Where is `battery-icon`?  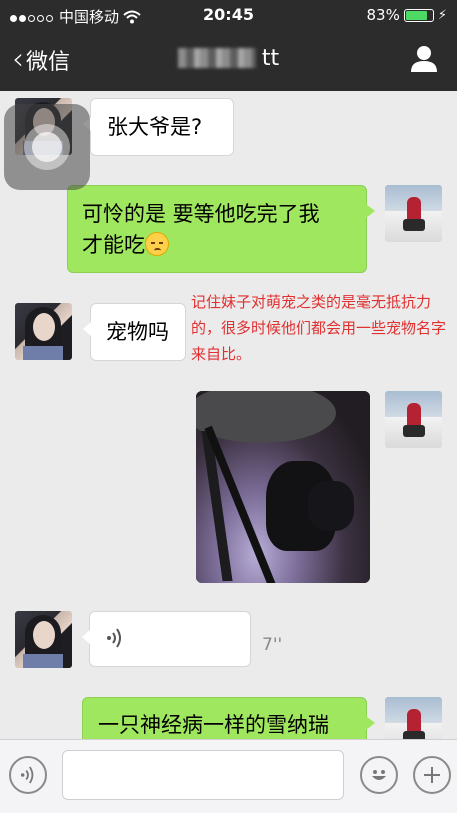
battery-icon is located at coordinates (418, 15).